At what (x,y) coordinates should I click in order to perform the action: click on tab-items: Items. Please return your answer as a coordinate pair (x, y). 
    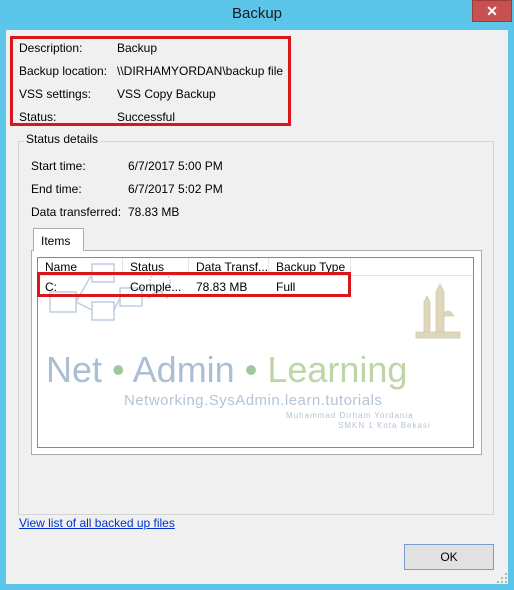
    Looking at the image, I should click on (58, 239).